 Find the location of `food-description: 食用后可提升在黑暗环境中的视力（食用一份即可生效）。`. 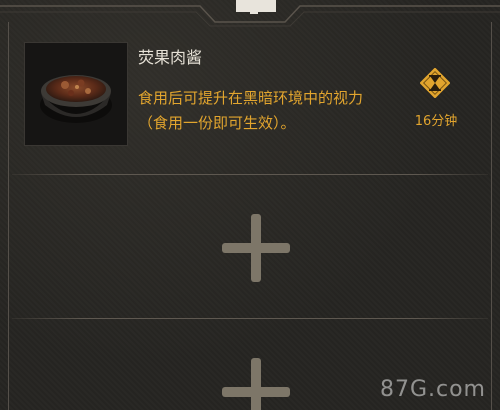

food-description: 食用后可提升在黑暗环境中的视力（食用一份即可生效）。 is located at coordinates (251, 110).